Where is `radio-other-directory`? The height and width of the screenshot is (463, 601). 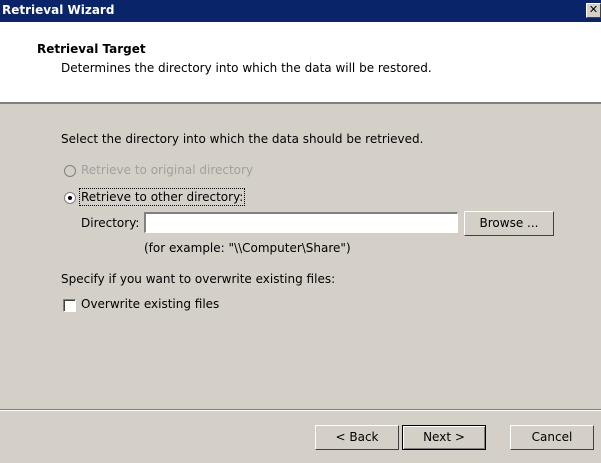
radio-other-directory is located at coordinates (70, 198).